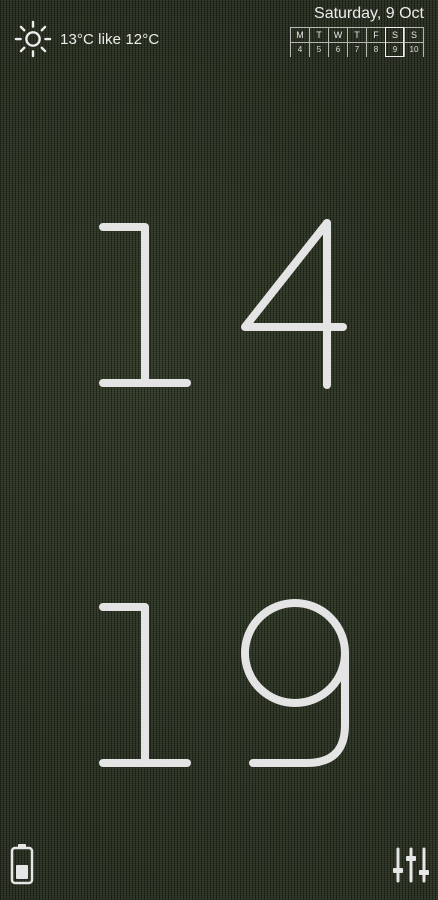 The width and height of the screenshot is (438, 900). I want to click on calendar-day: T5, so click(318, 42).